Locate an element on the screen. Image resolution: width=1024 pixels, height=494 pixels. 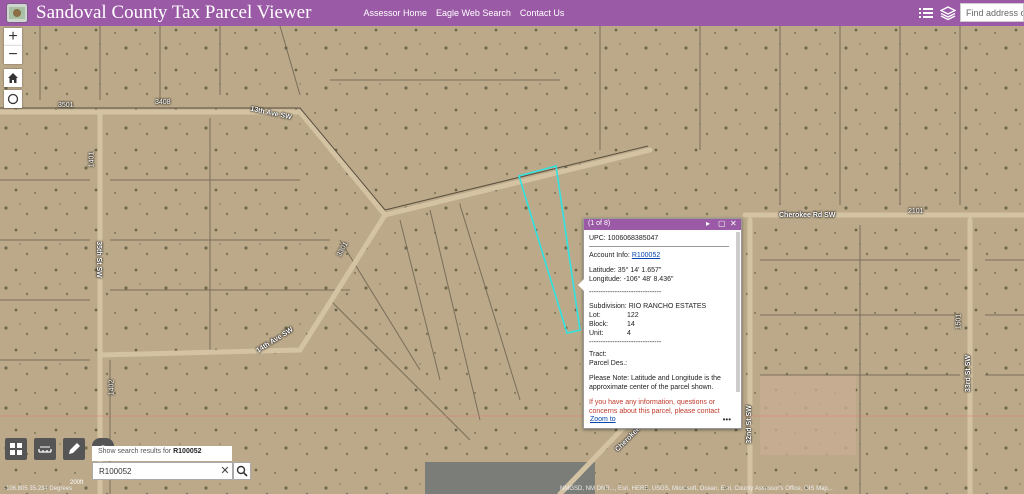
road-label-cherokee-rd: Cherokee Rd SW is located at coordinates (807, 215).